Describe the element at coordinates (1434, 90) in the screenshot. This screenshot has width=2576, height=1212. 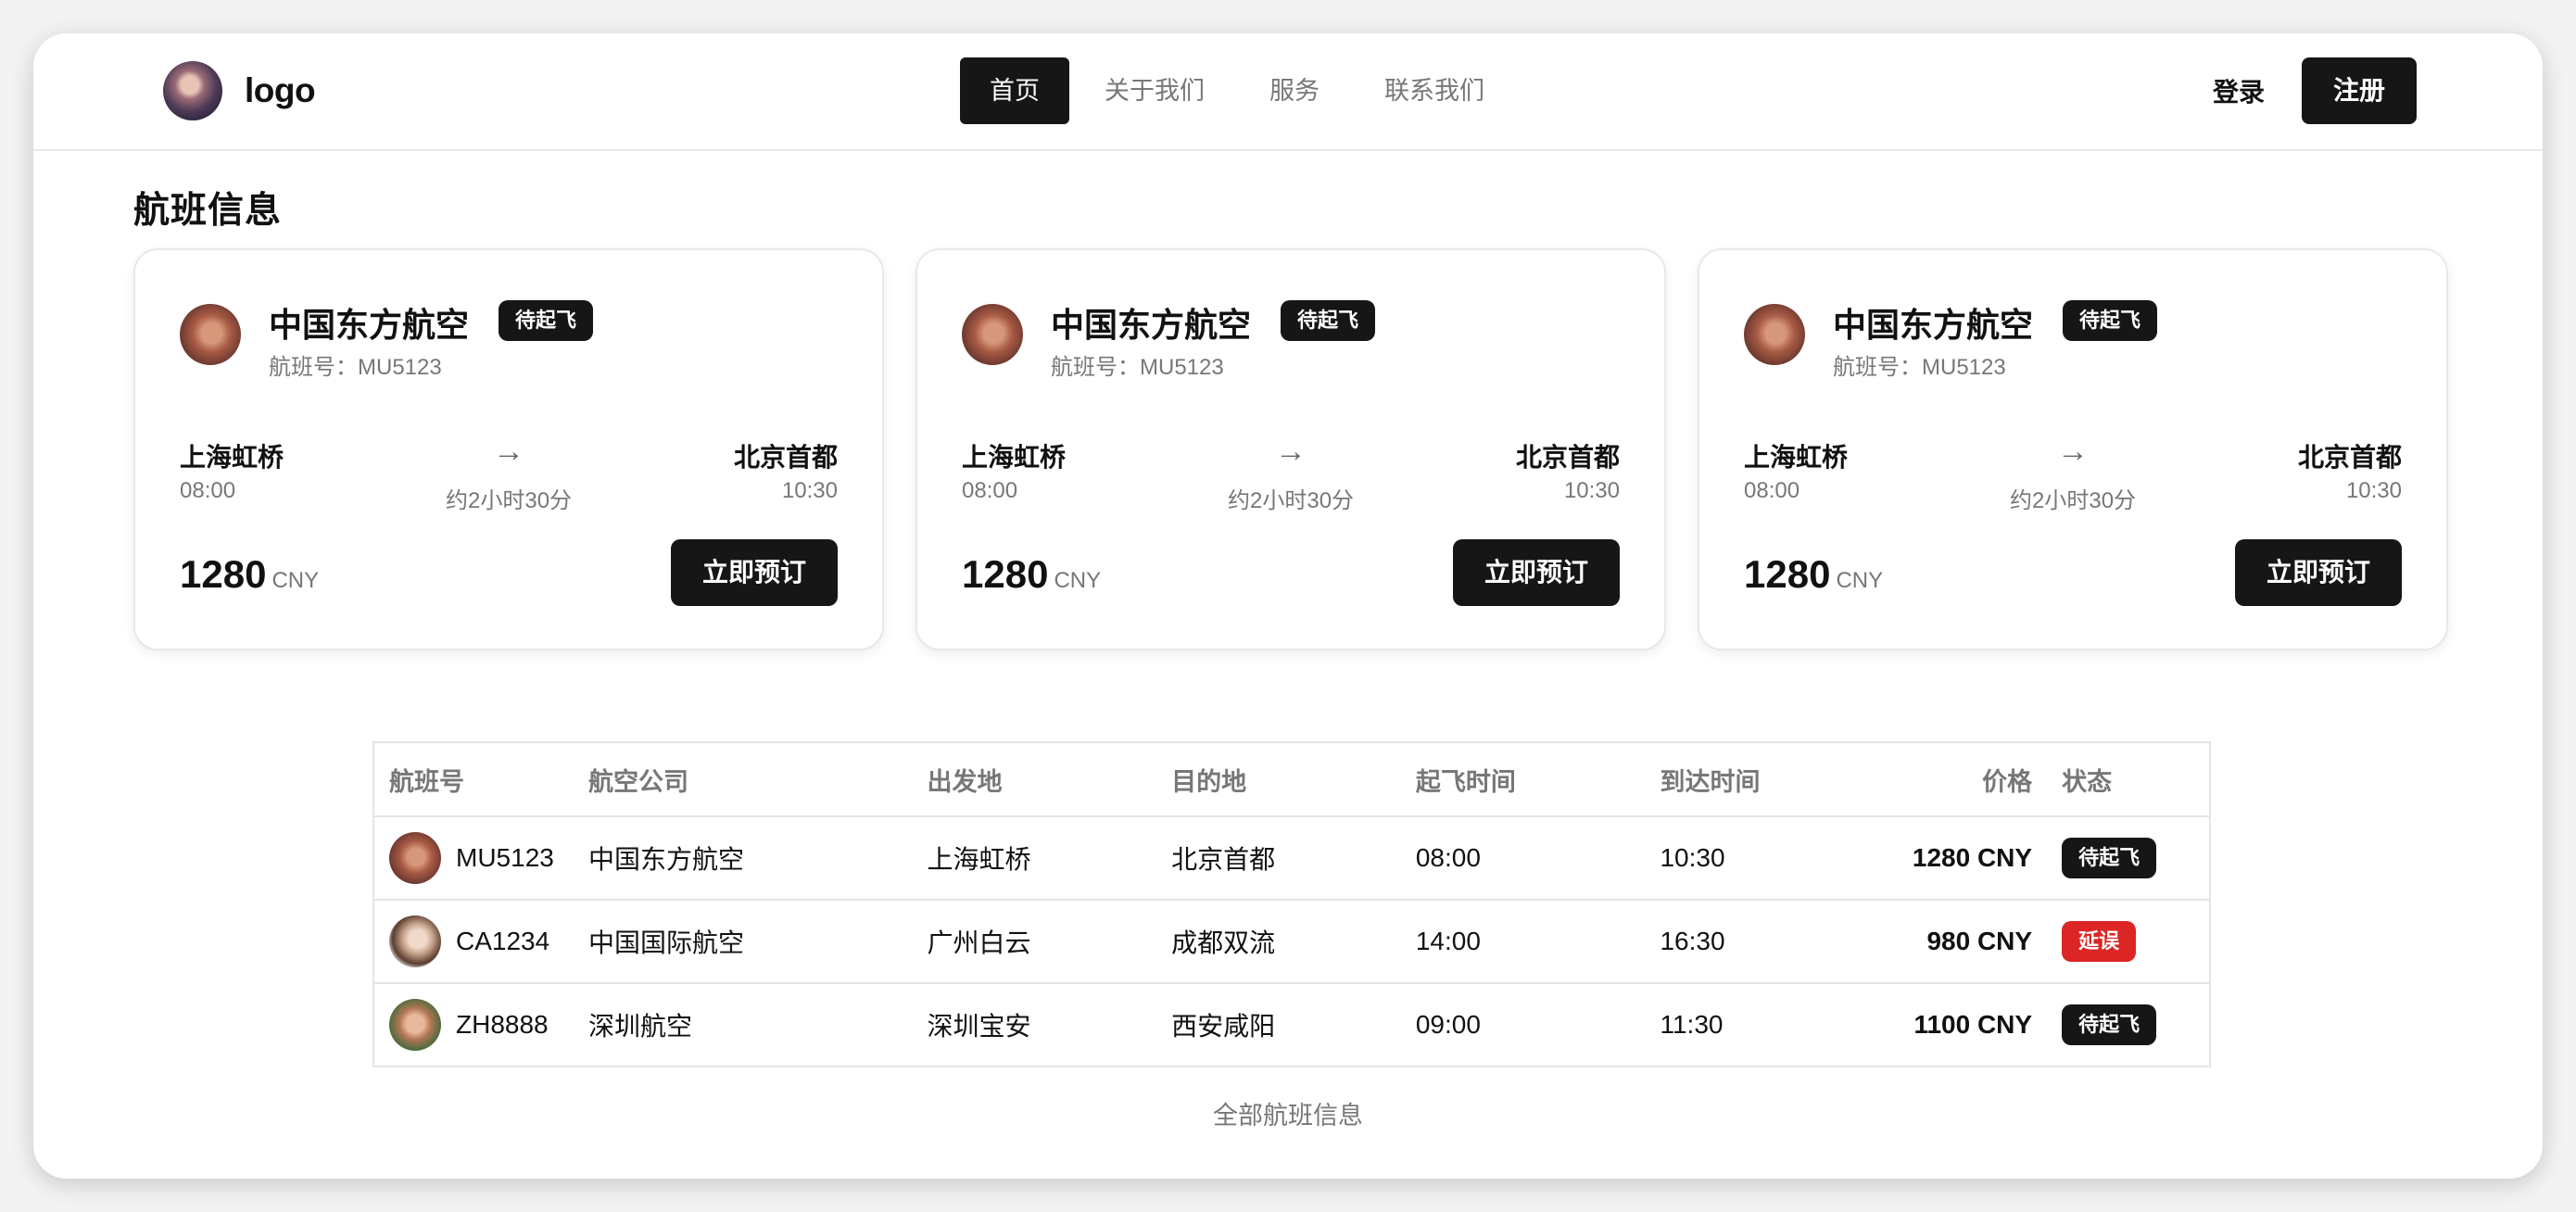
I see `nav-item-contact: 联系我们` at that location.